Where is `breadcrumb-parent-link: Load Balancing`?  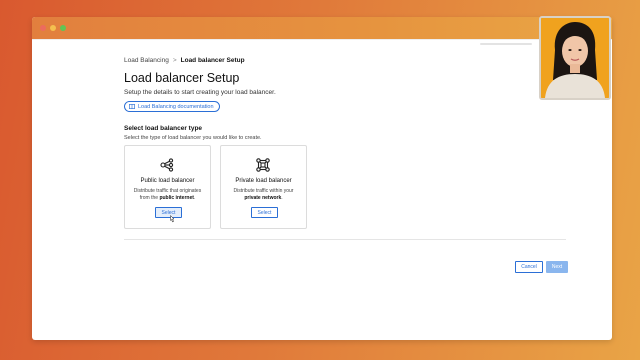
breadcrumb-parent-link: Load Balancing is located at coordinates (146, 60).